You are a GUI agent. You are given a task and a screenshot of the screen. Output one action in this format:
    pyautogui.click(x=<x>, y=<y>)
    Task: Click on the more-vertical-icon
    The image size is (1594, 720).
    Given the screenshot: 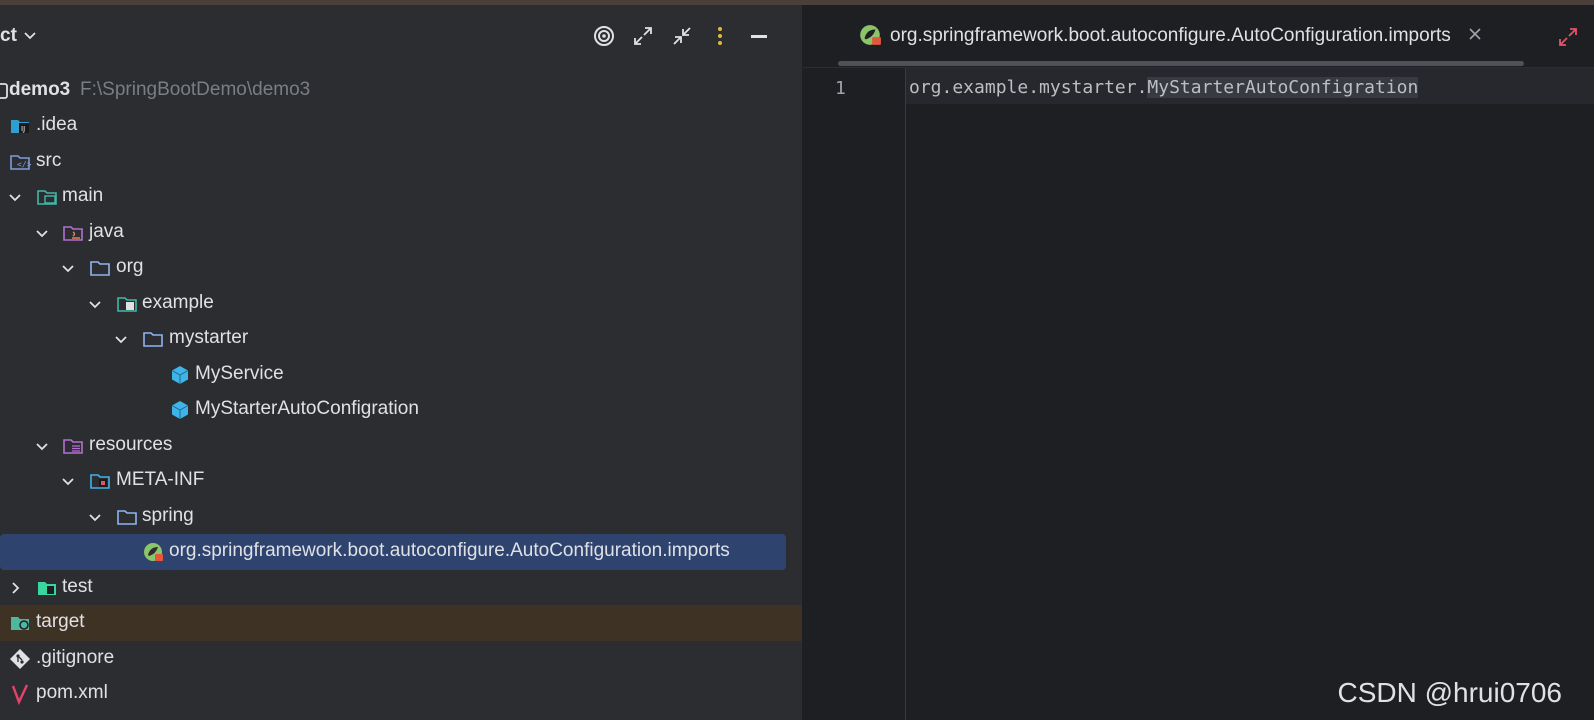 What is the action you would take?
    pyautogui.click(x=720, y=36)
    